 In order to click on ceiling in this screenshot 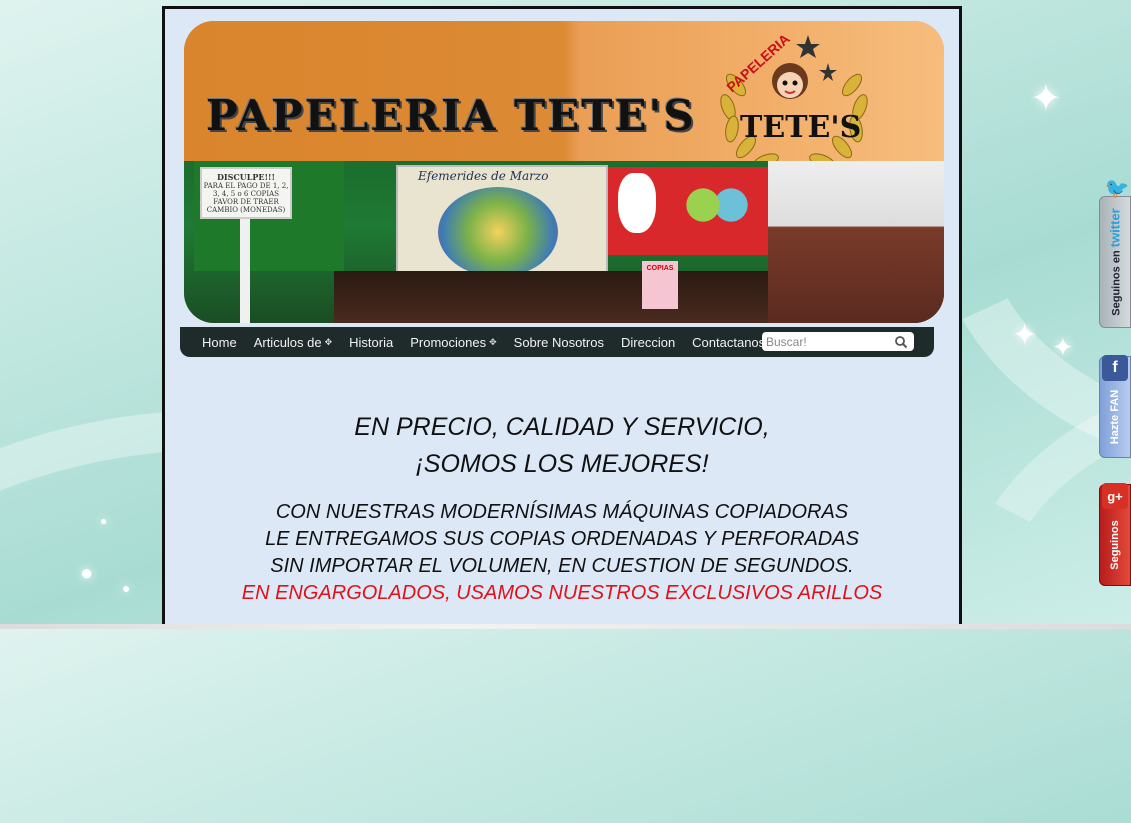, I will do `click(856, 242)`.